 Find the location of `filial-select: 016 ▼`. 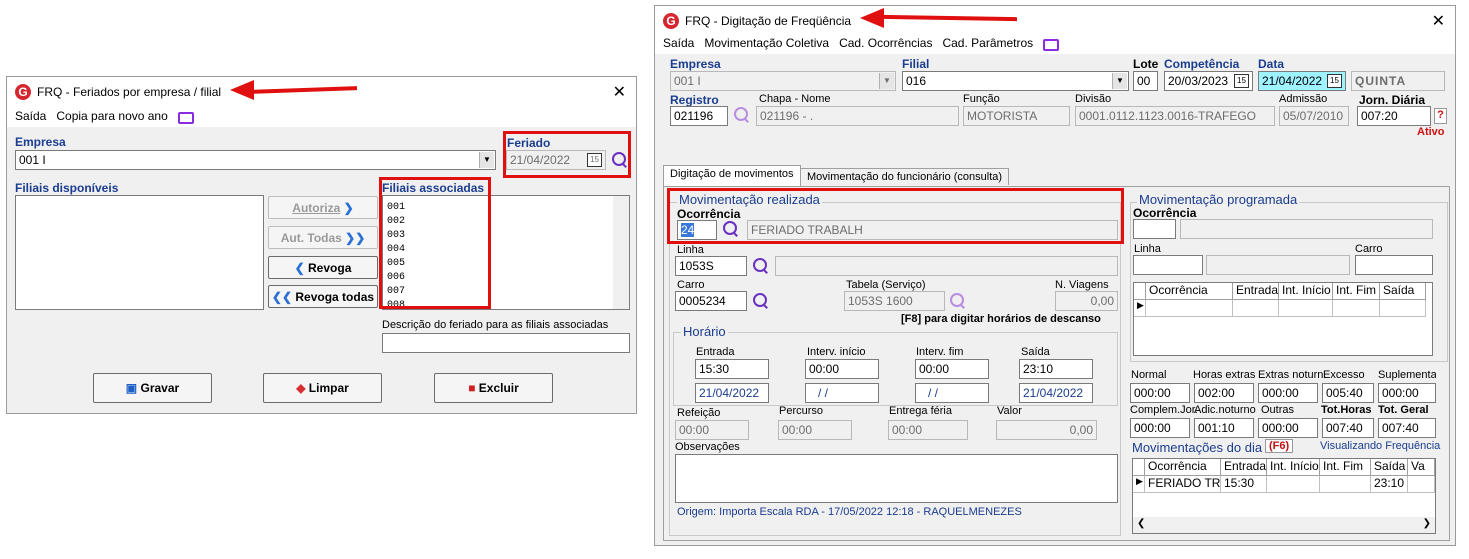

filial-select: 016 ▼ is located at coordinates (1015, 81).